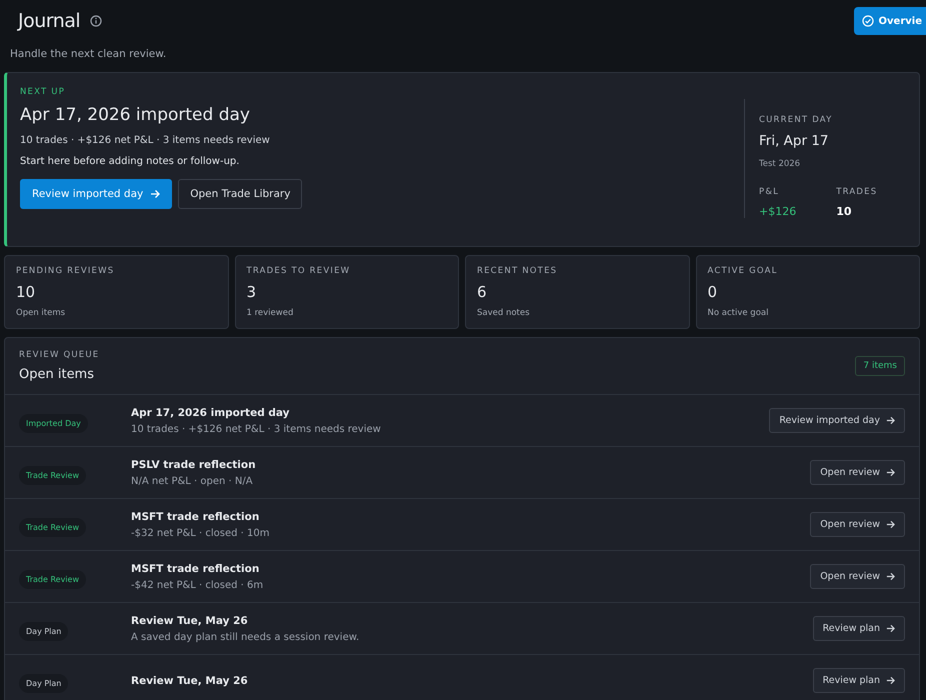  I want to click on page-title: Journal, so click(49, 21).